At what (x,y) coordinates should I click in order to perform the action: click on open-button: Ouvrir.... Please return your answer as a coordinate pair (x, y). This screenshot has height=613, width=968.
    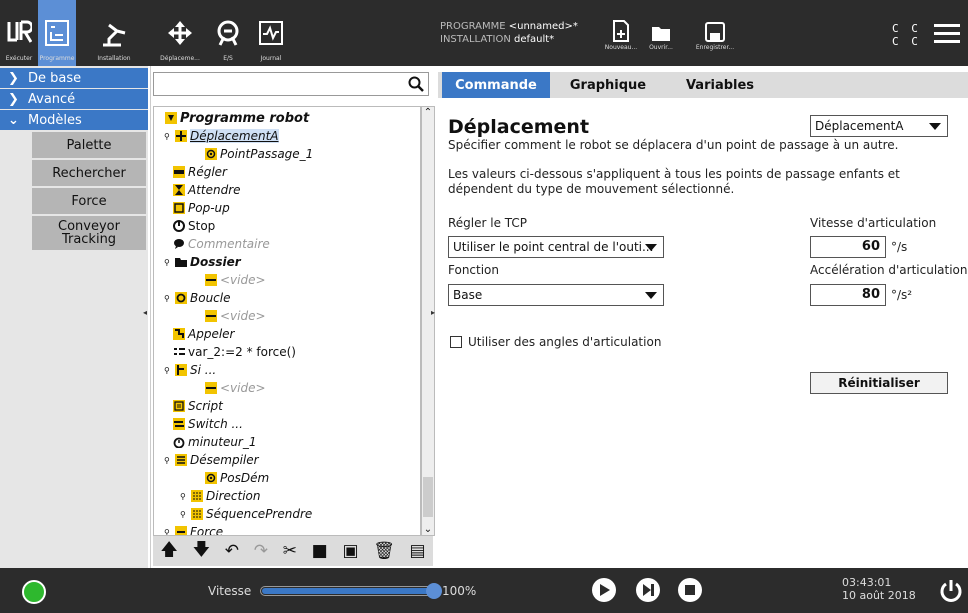
    Looking at the image, I should click on (661, 34).